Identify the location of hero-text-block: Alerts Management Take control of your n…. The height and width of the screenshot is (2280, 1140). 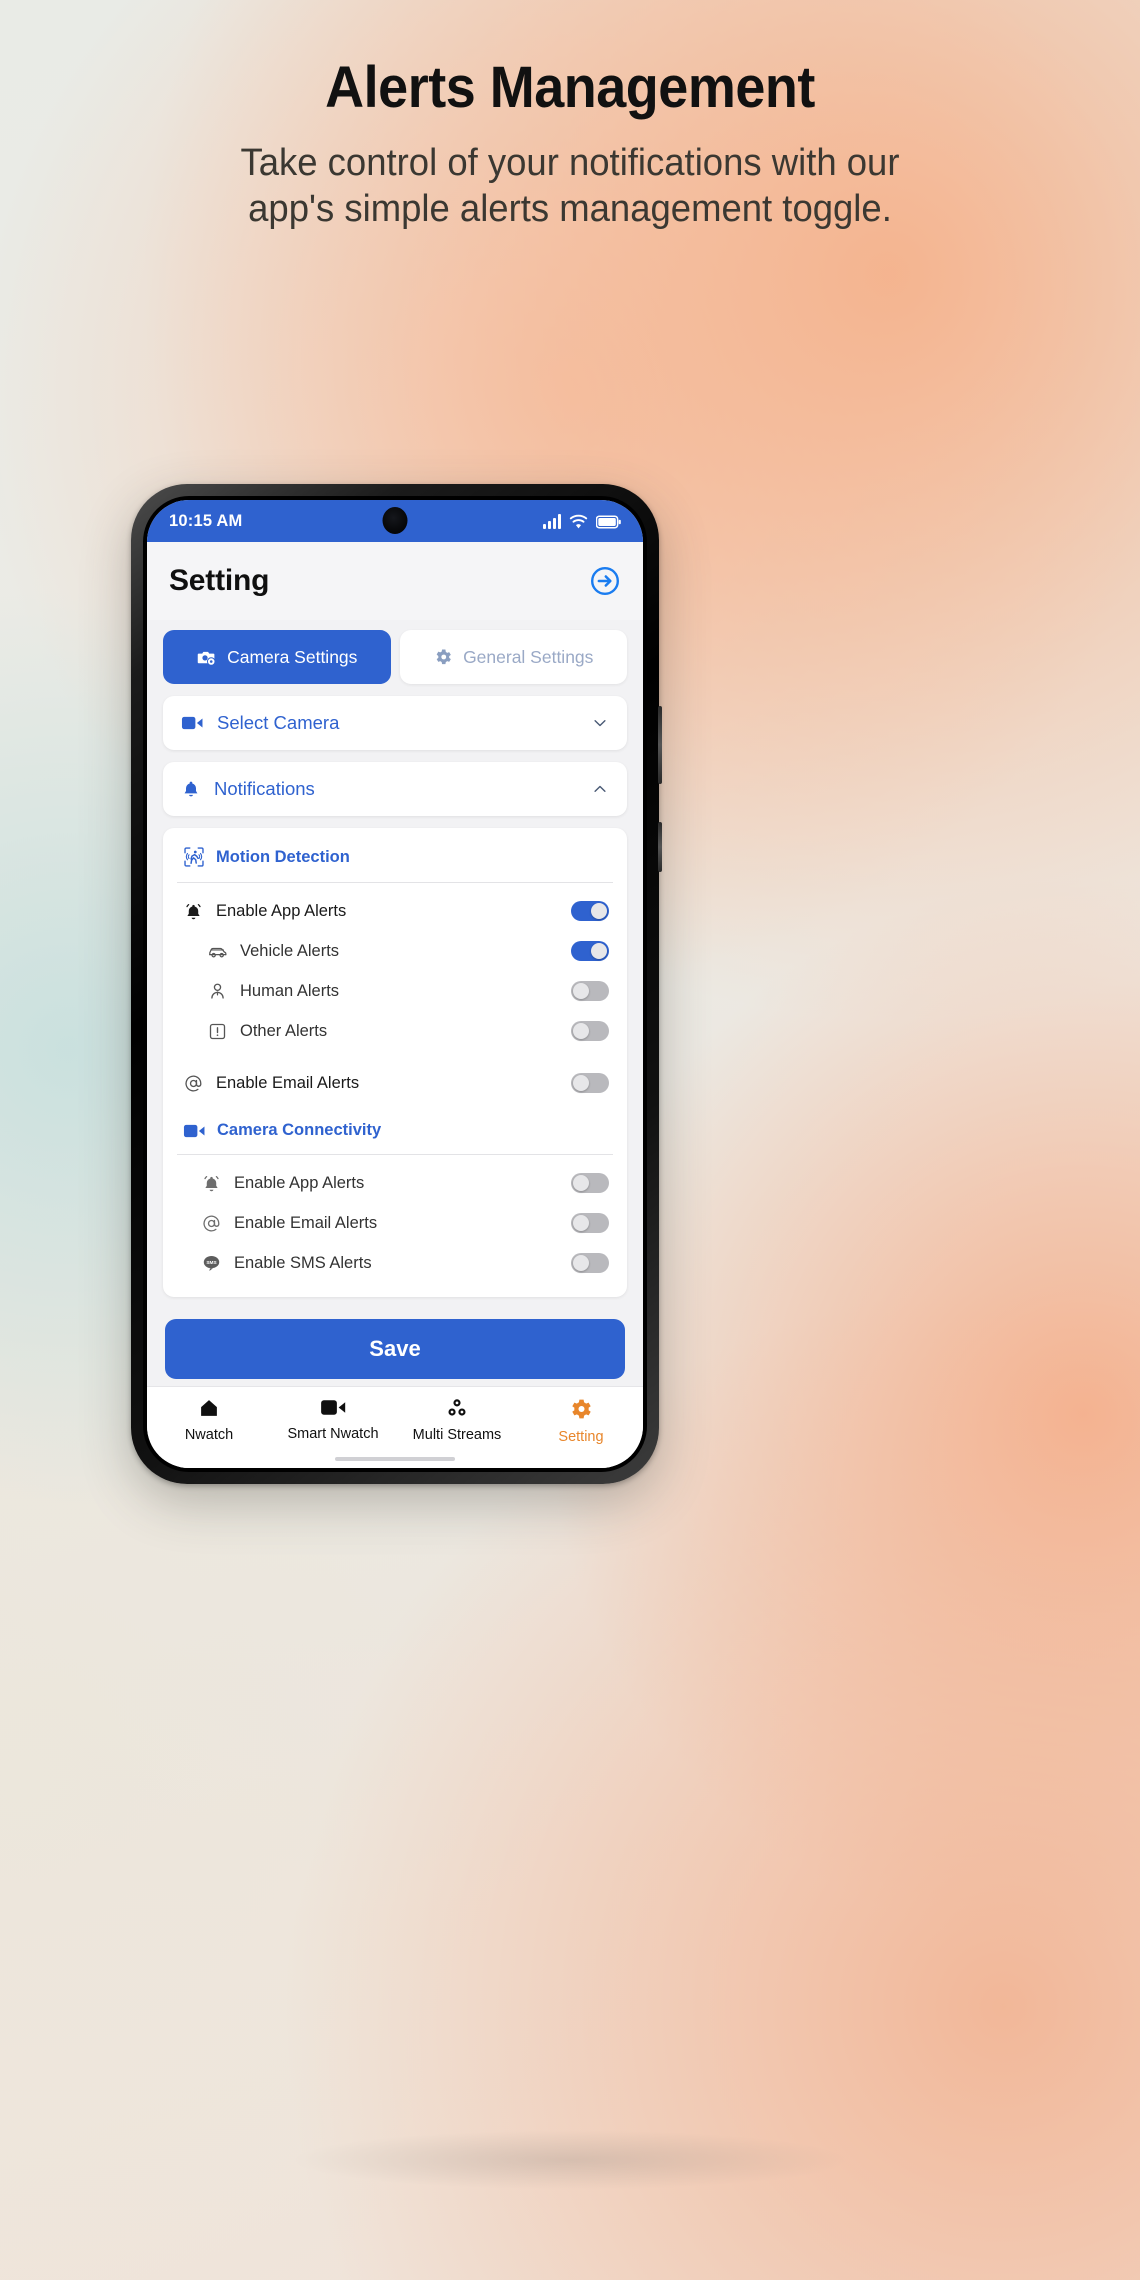
(570, 116).